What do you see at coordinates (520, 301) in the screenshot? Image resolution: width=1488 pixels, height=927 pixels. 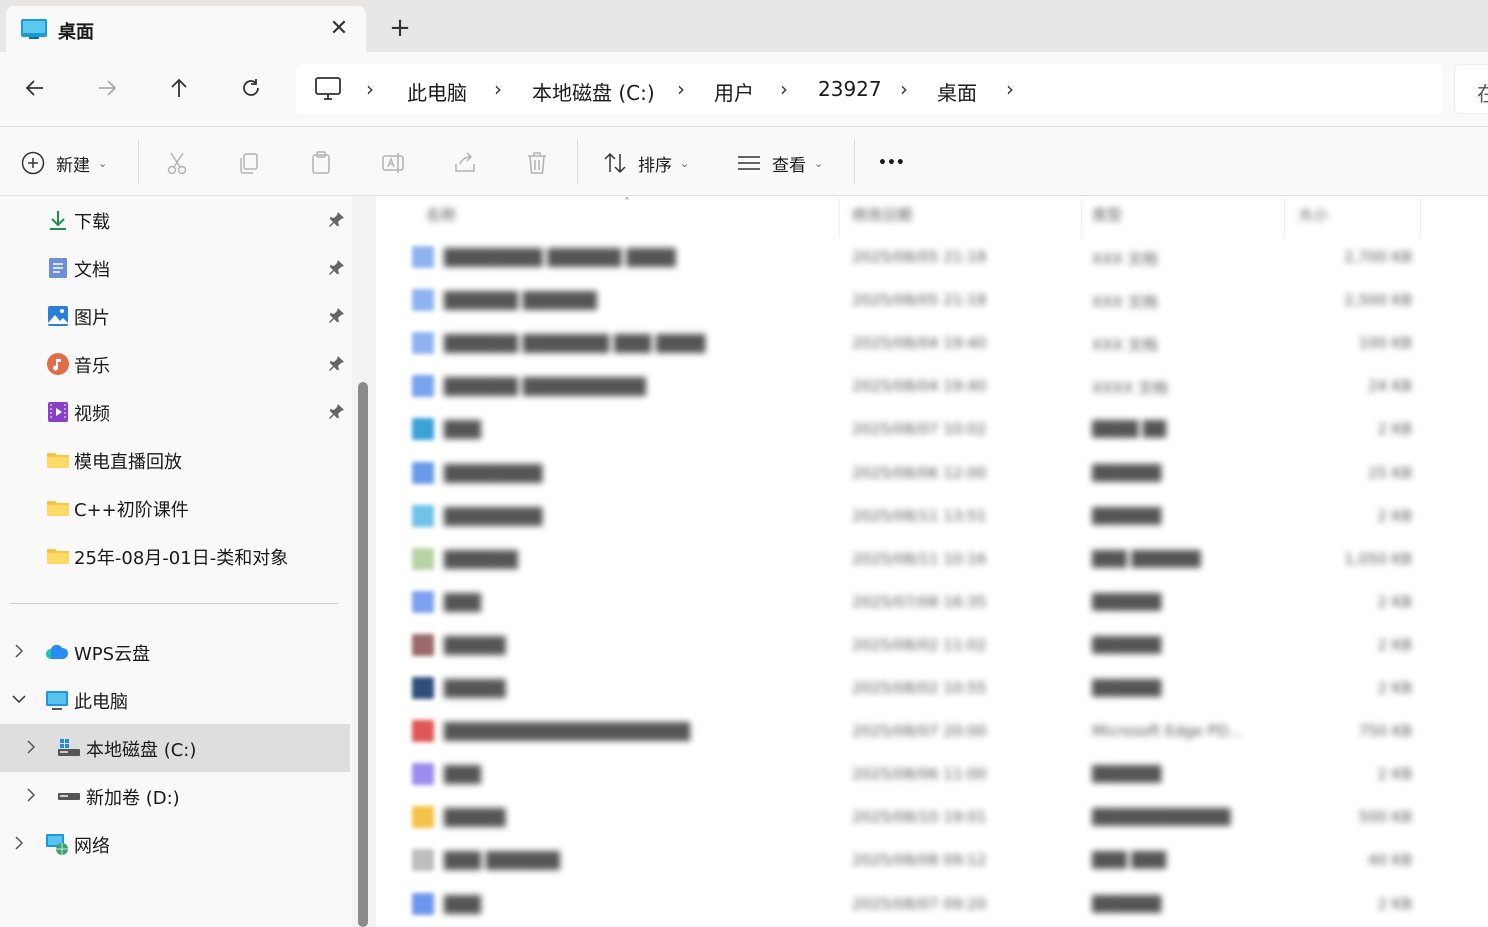 I see `file-name: ██████ ██████` at bounding box center [520, 301].